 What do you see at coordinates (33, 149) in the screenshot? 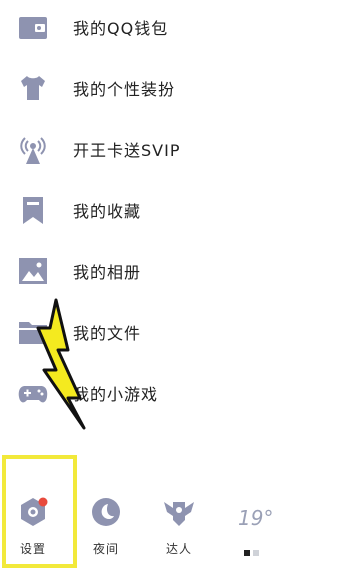
I see `signal-tower-icon` at bounding box center [33, 149].